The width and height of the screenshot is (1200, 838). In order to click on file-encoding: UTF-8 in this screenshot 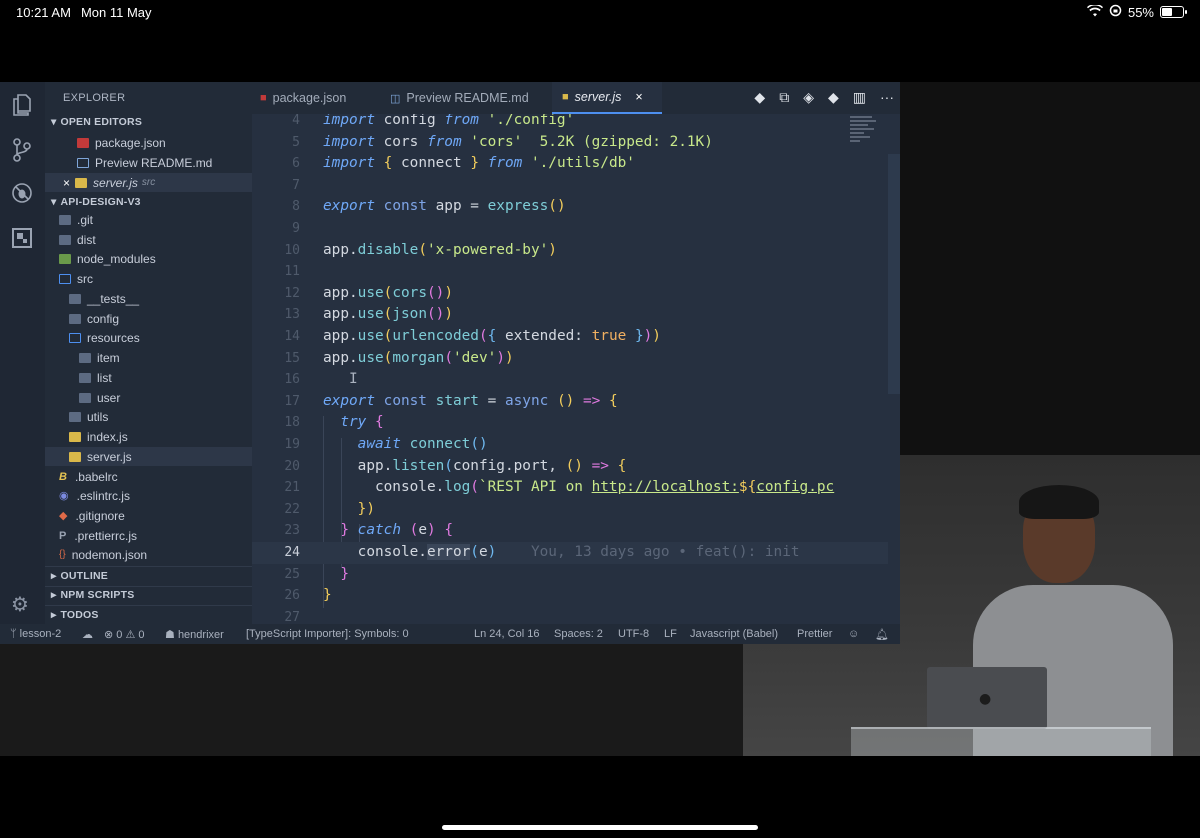, I will do `click(633, 634)`.